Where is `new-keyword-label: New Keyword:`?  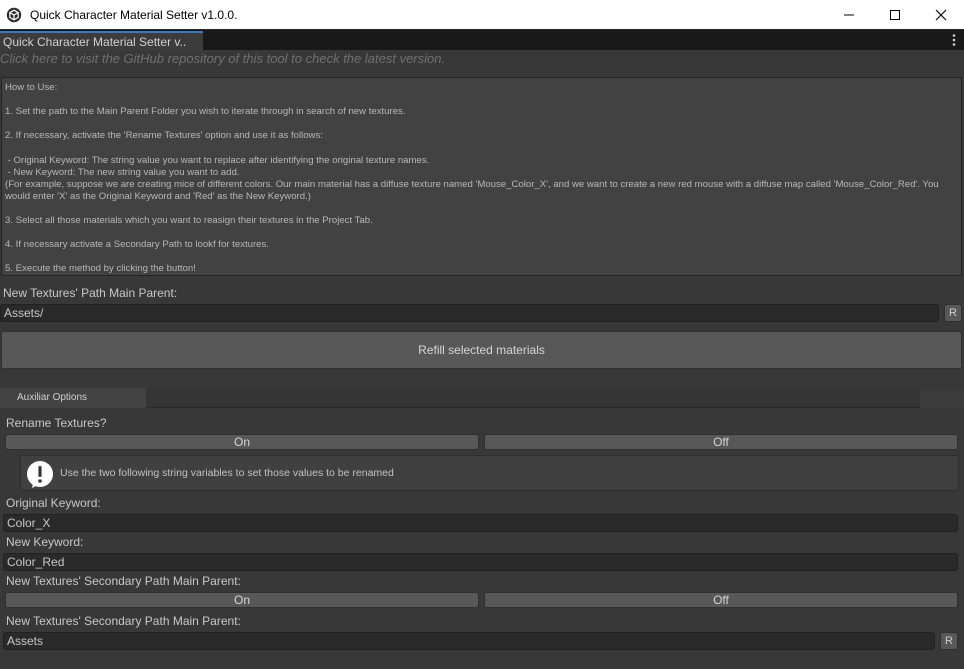
new-keyword-label: New Keyword: is located at coordinates (45, 542).